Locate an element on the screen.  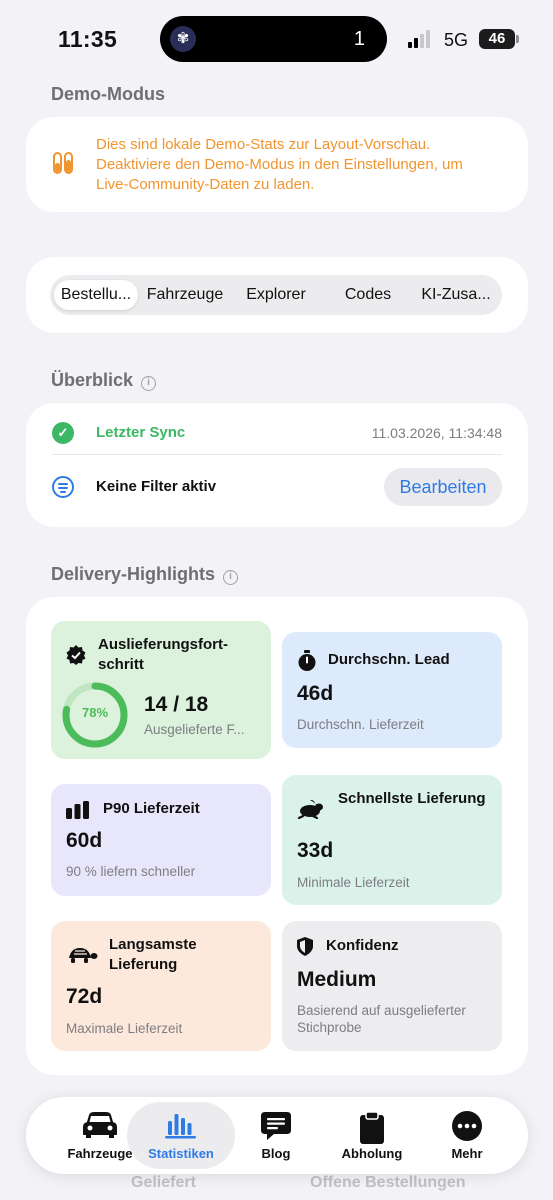
clipboard-icon is located at coordinates (372, 1127).